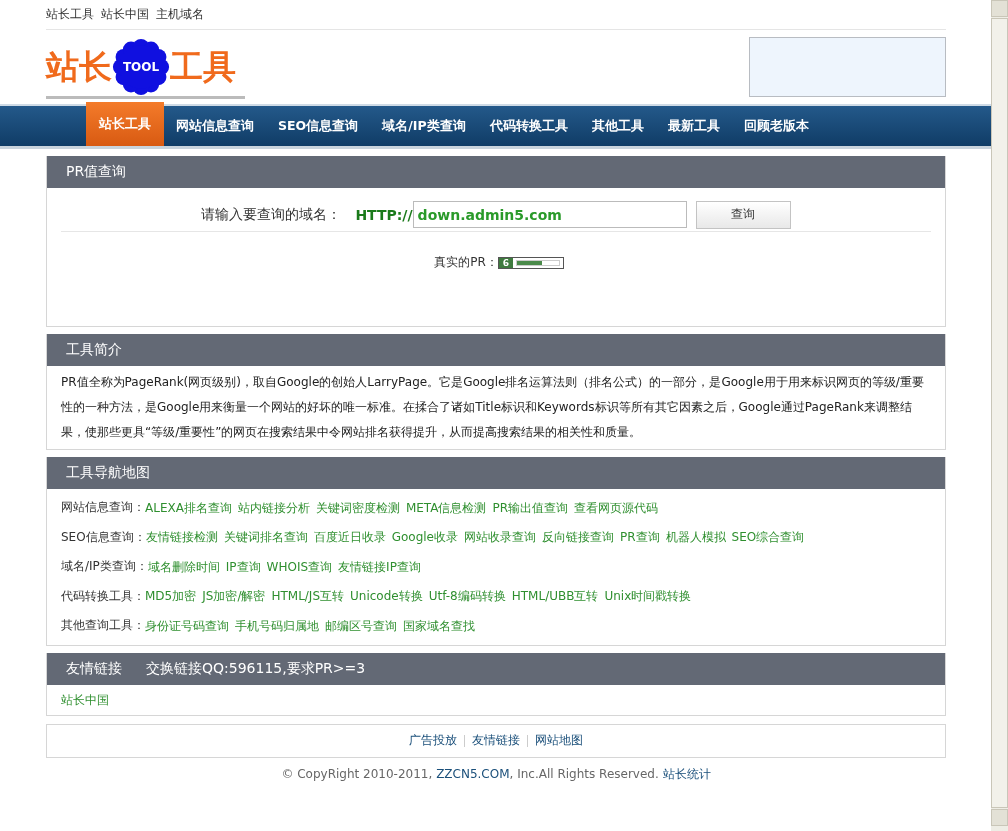 The height and width of the screenshot is (831, 1008). Describe the element at coordinates (70, 14) in the screenshot. I see `top-link: 站长工具` at that location.